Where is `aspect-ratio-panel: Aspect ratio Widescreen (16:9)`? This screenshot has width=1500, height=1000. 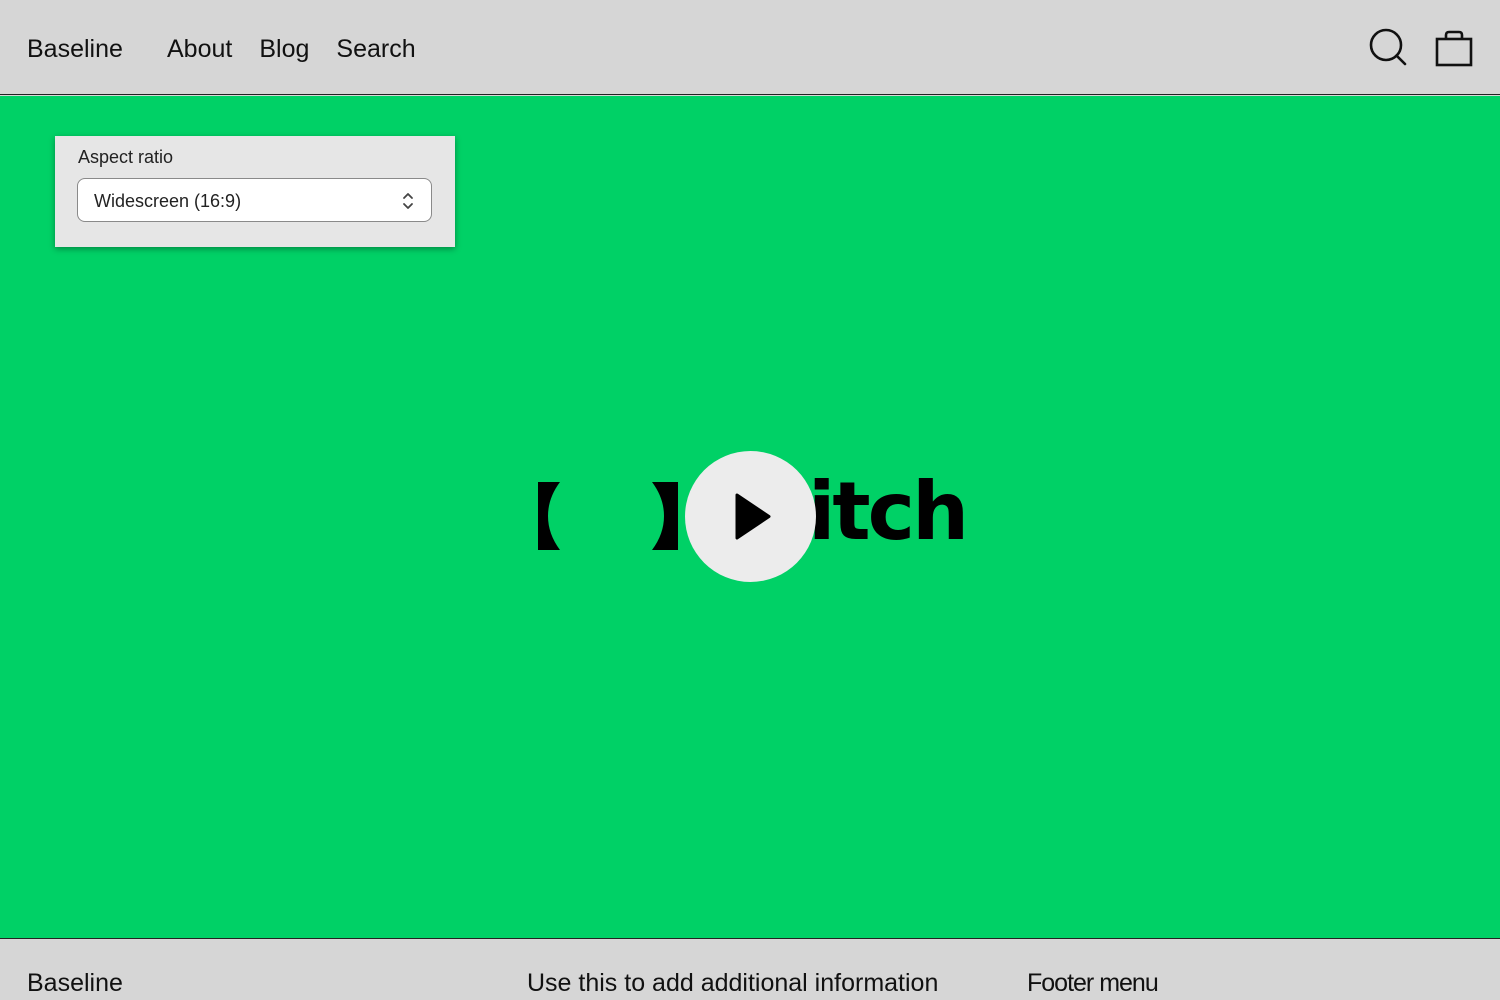
aspect-ratio-panel: Aspect ratio Widescreen (16:9) is located at coordinates (255, 191).